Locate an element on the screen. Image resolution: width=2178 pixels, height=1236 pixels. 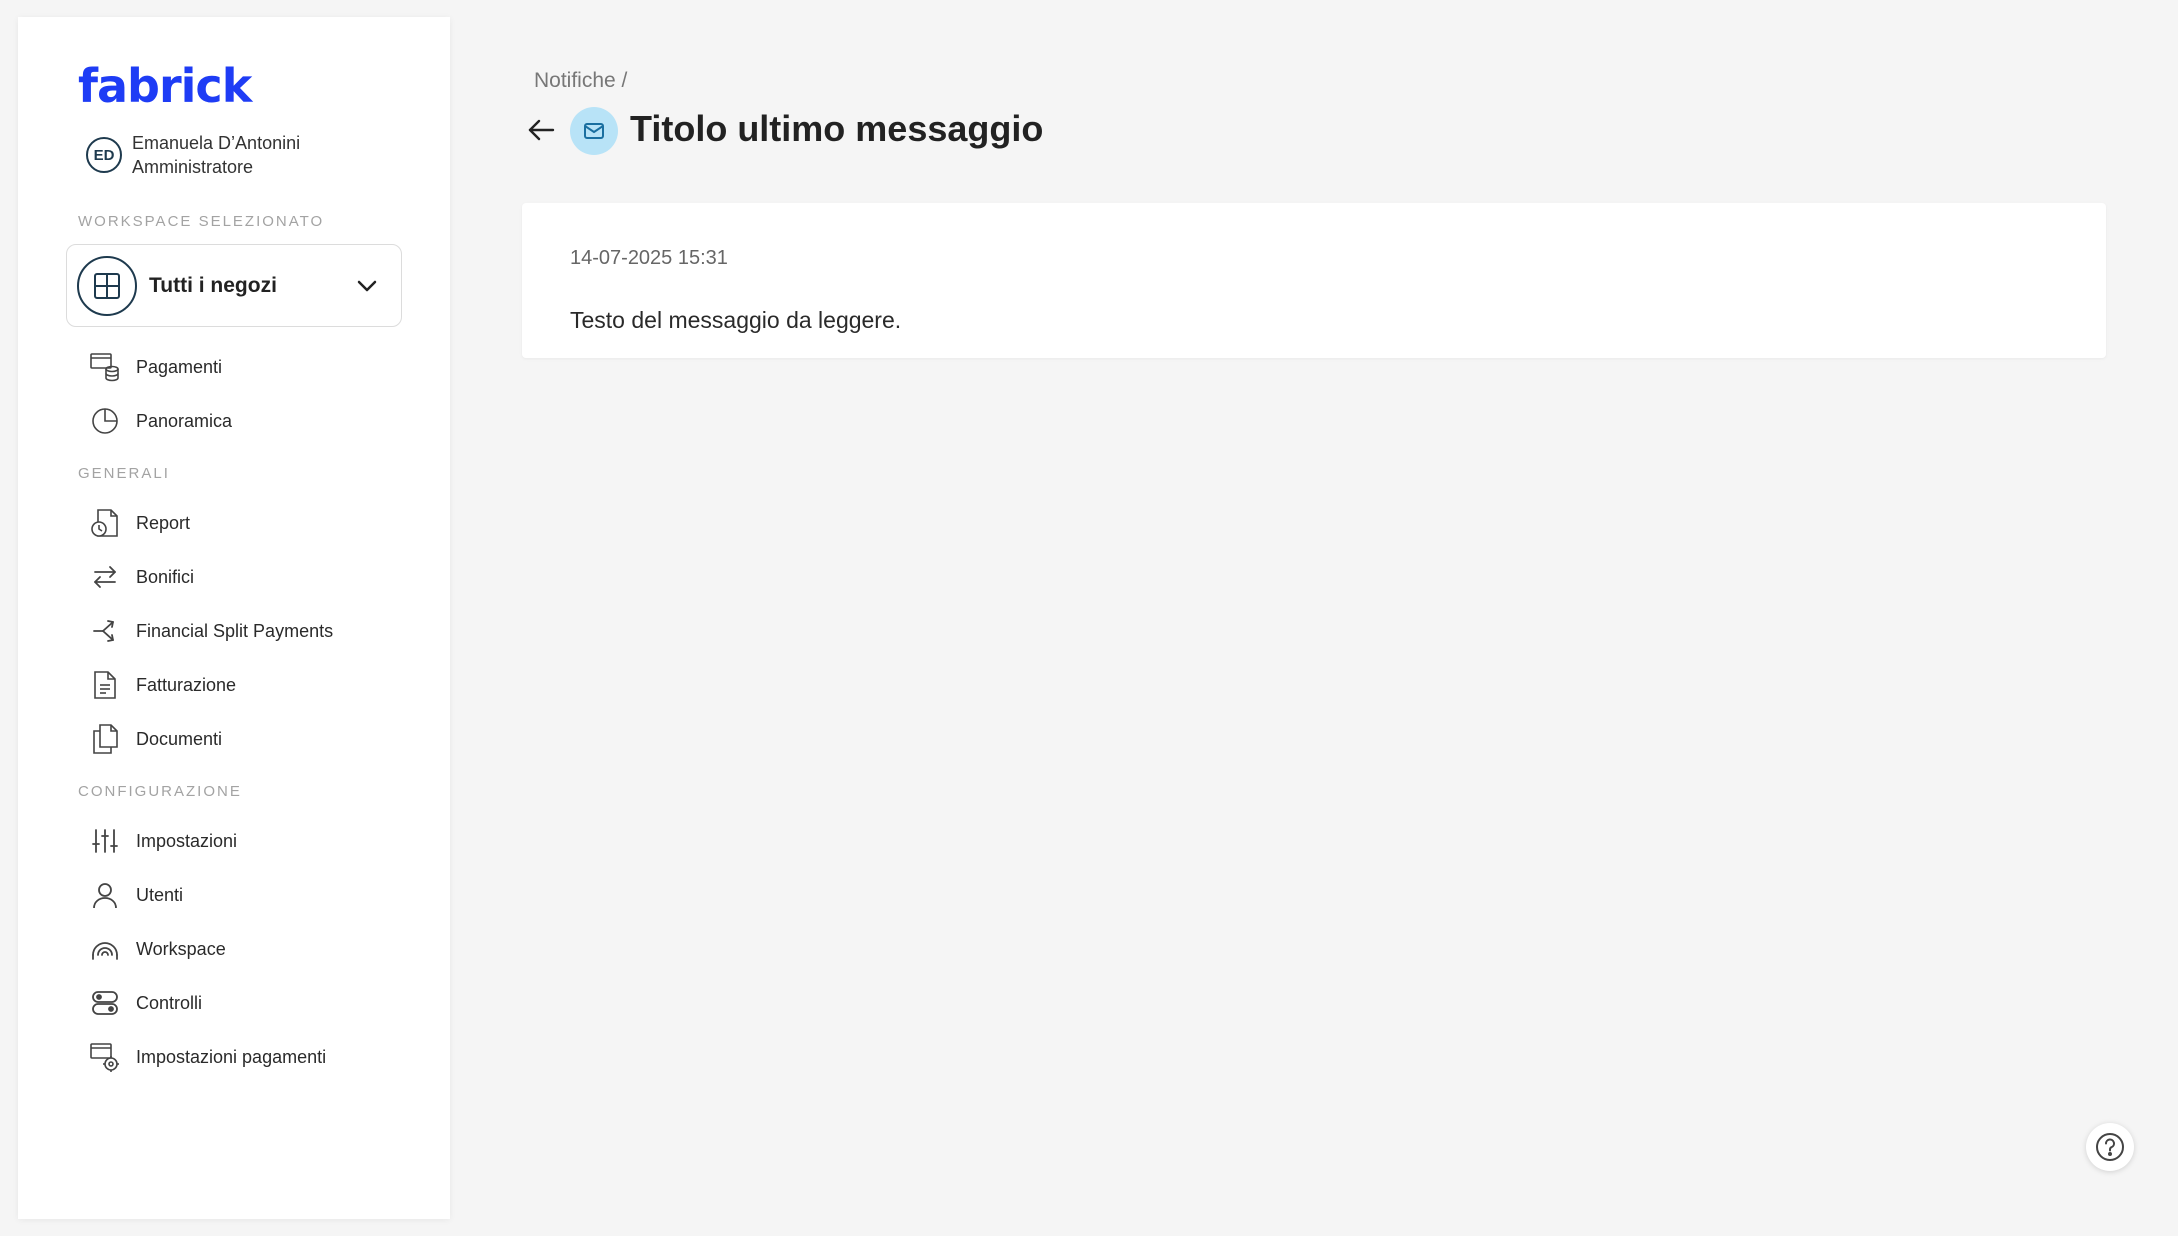
help-button is located at coordinates (2110, 1147).